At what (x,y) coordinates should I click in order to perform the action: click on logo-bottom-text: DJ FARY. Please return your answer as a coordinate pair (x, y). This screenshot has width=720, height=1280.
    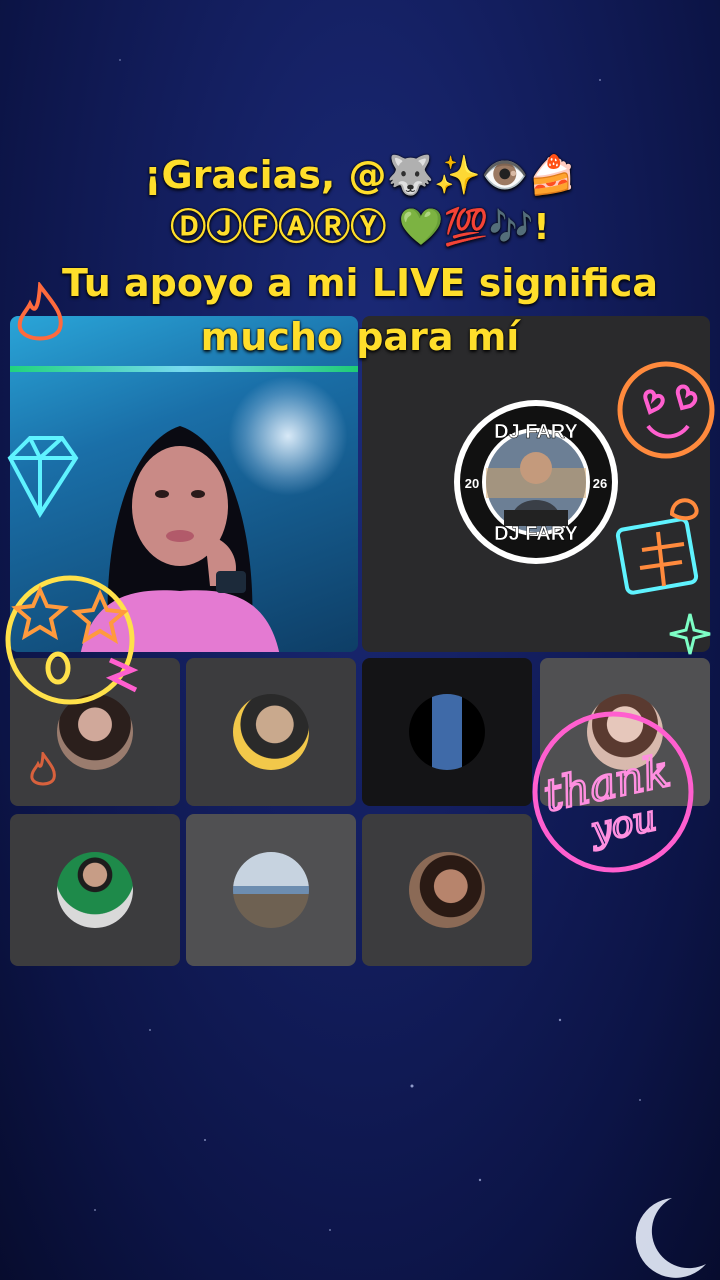
    Looking at the image, I should click on (536, 534).